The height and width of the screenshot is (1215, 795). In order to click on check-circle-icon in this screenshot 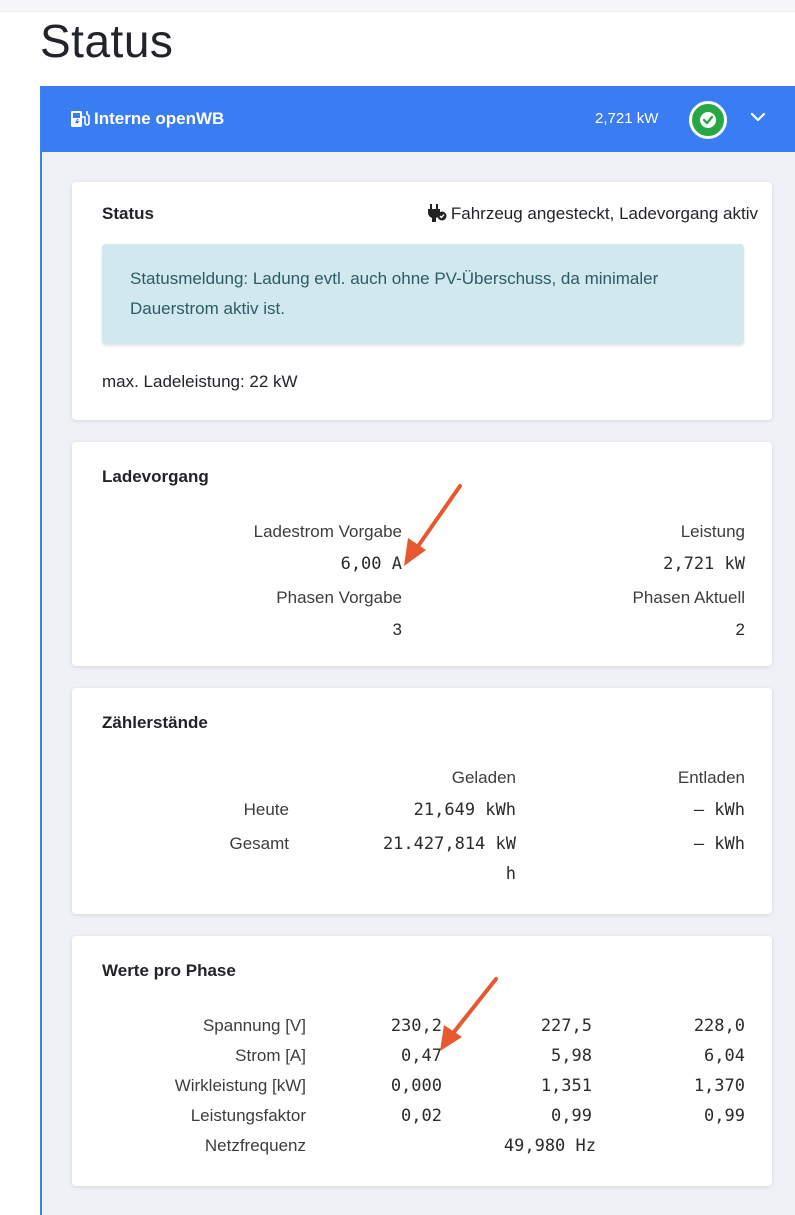, I will do `click(708, 120)`.